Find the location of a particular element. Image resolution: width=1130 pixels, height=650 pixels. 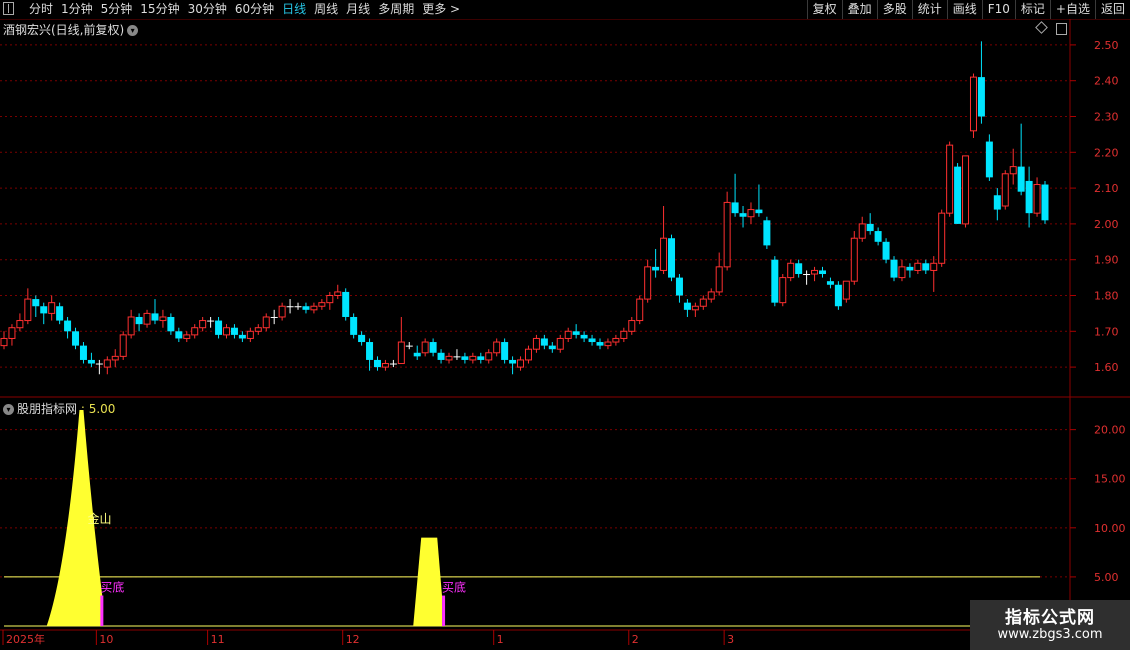

buy-signal-label: 买底 is located at coordinates (454, 587).